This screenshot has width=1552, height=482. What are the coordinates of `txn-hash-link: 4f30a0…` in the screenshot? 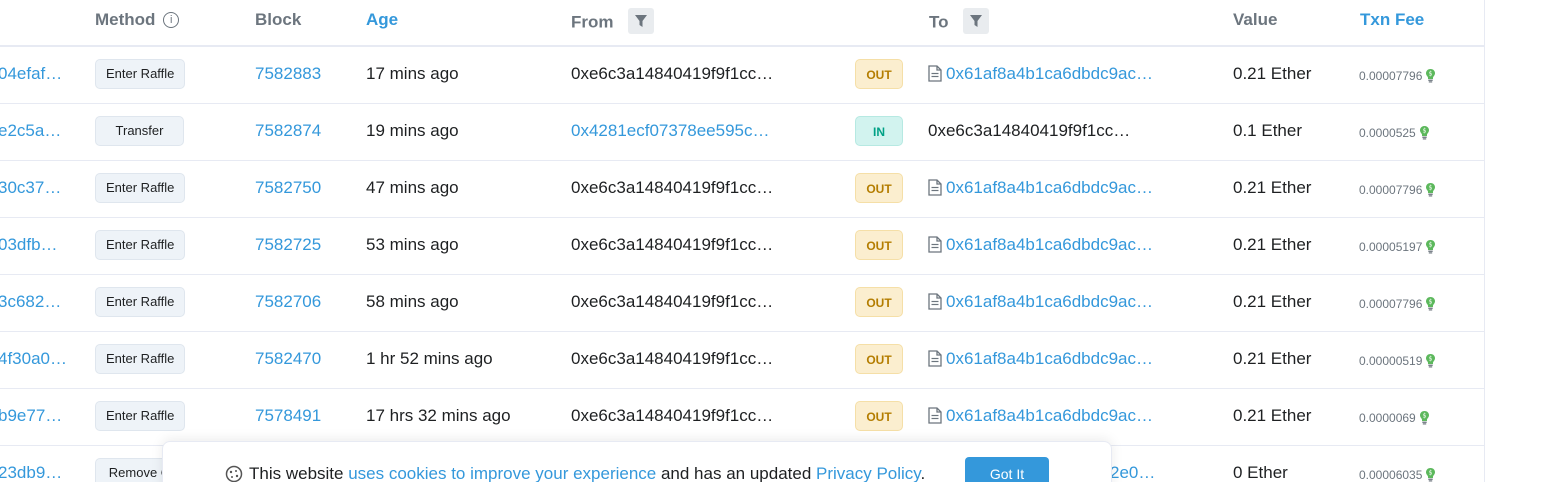 It's located at (33, 359).